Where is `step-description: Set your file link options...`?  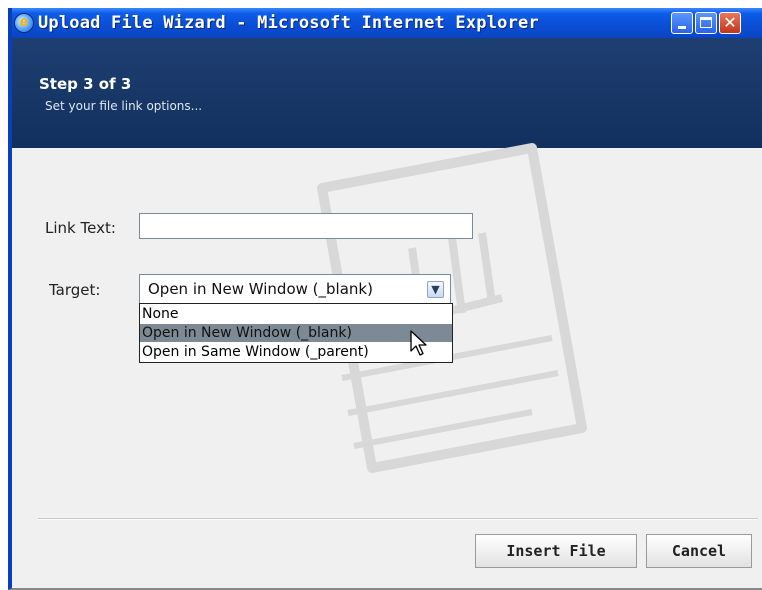 step-description: Set your file link options... is located at coordinates (124, 106).